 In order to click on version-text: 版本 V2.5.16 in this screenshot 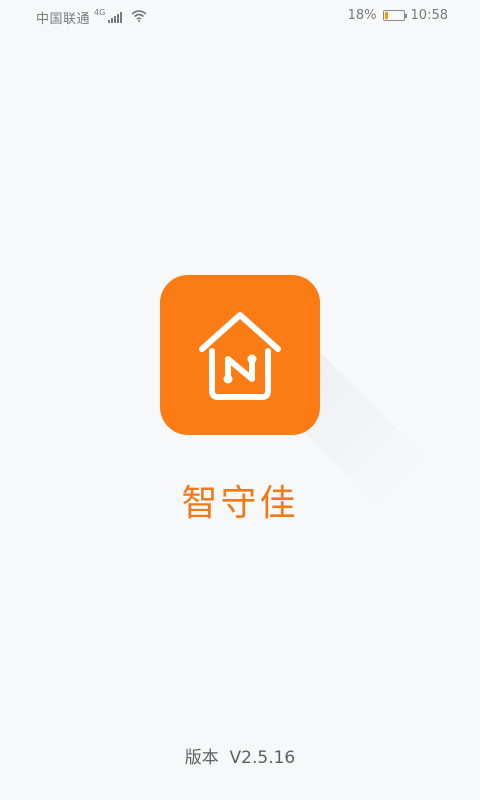, I will do `click(240, 755)`.